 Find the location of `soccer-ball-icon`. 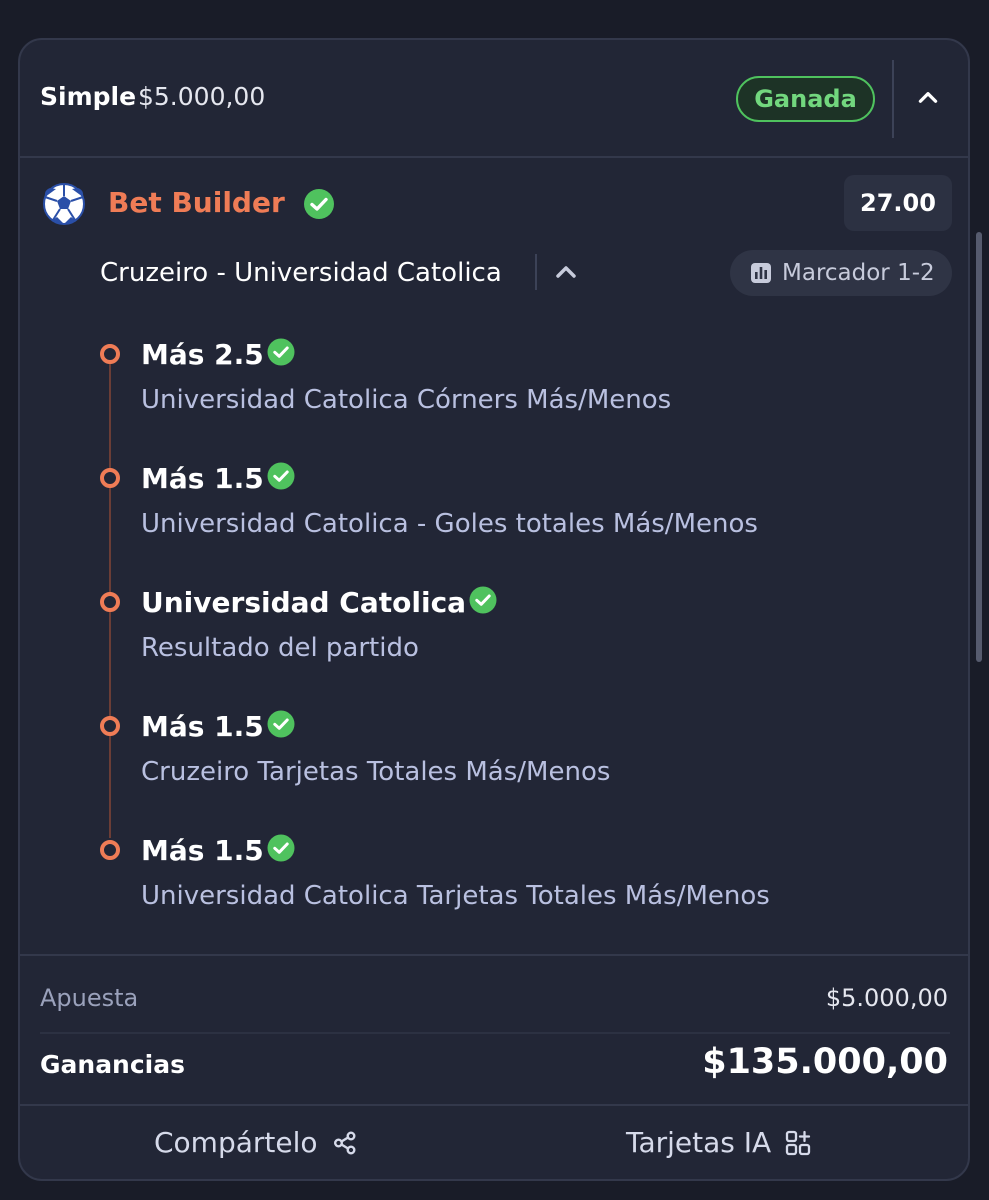

soccer-ball-icon is located at coordinates (64, 204).